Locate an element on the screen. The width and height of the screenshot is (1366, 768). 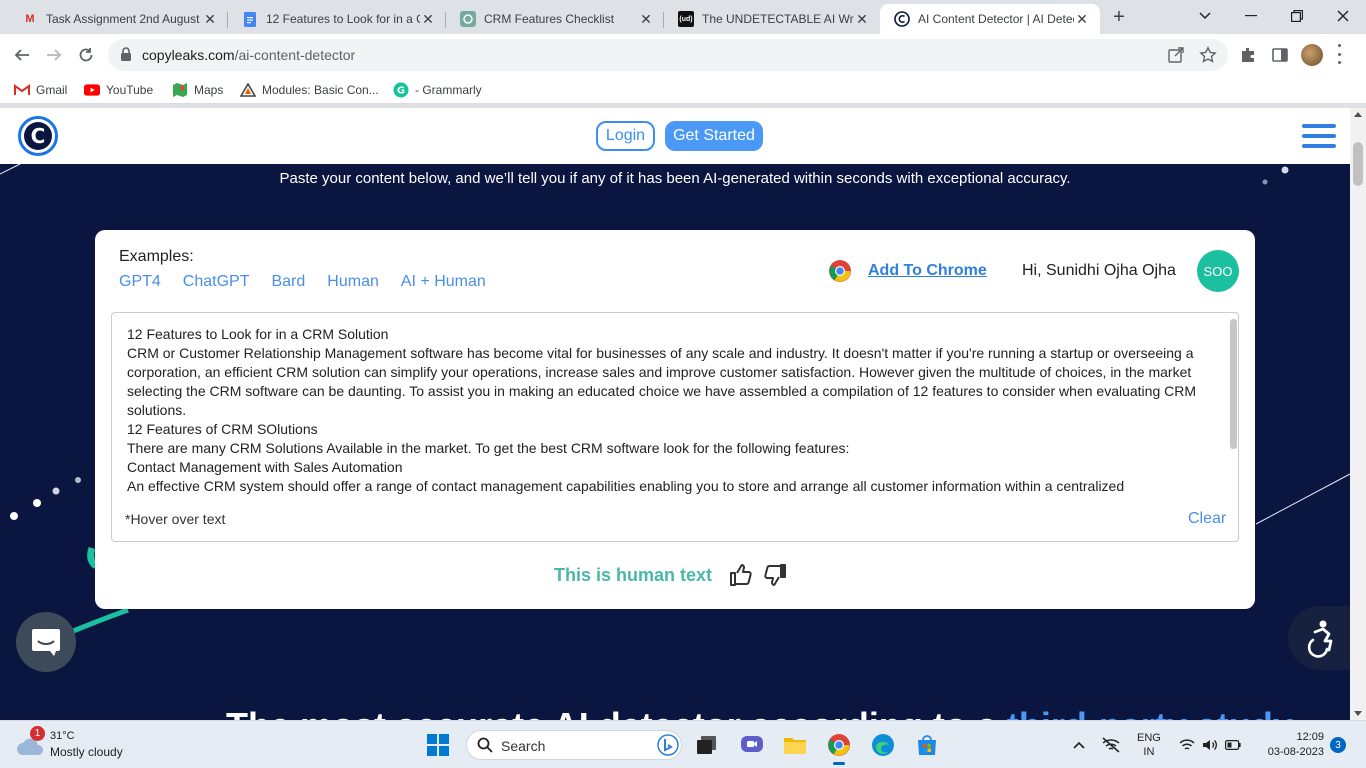
accessibility-button is located at coordinates (1319, 638).